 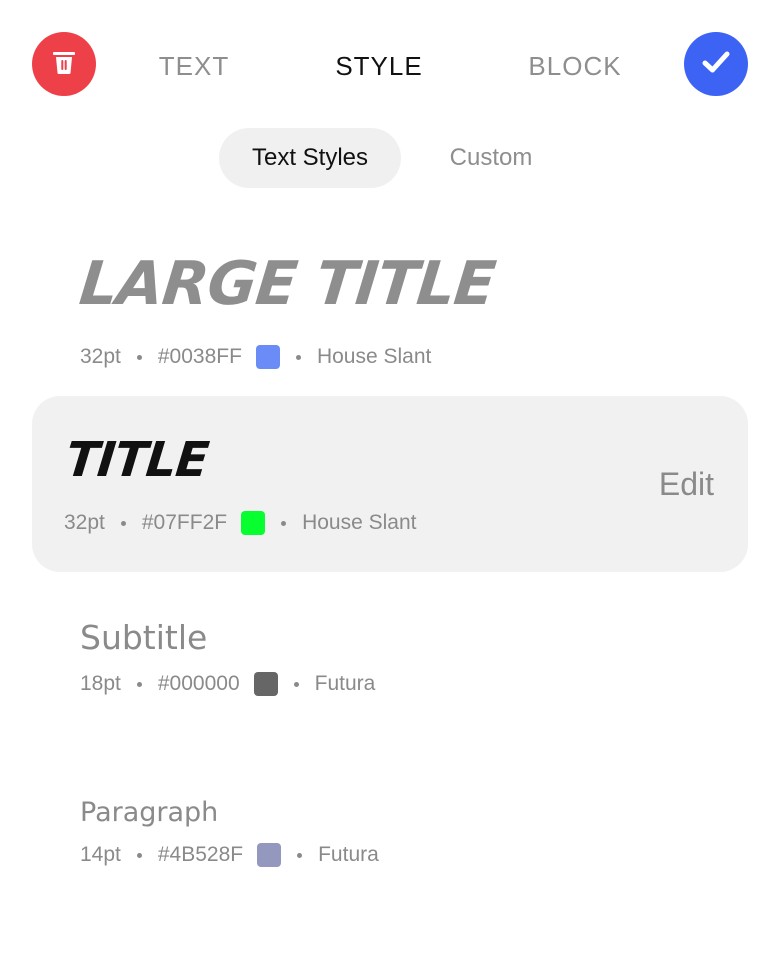 What do you see at coordinates (390, 835) in the screenshot?
I see `style-row-paragraph: Paragraph 14pt #4B528F Futura` at bounding box center [390, 835].